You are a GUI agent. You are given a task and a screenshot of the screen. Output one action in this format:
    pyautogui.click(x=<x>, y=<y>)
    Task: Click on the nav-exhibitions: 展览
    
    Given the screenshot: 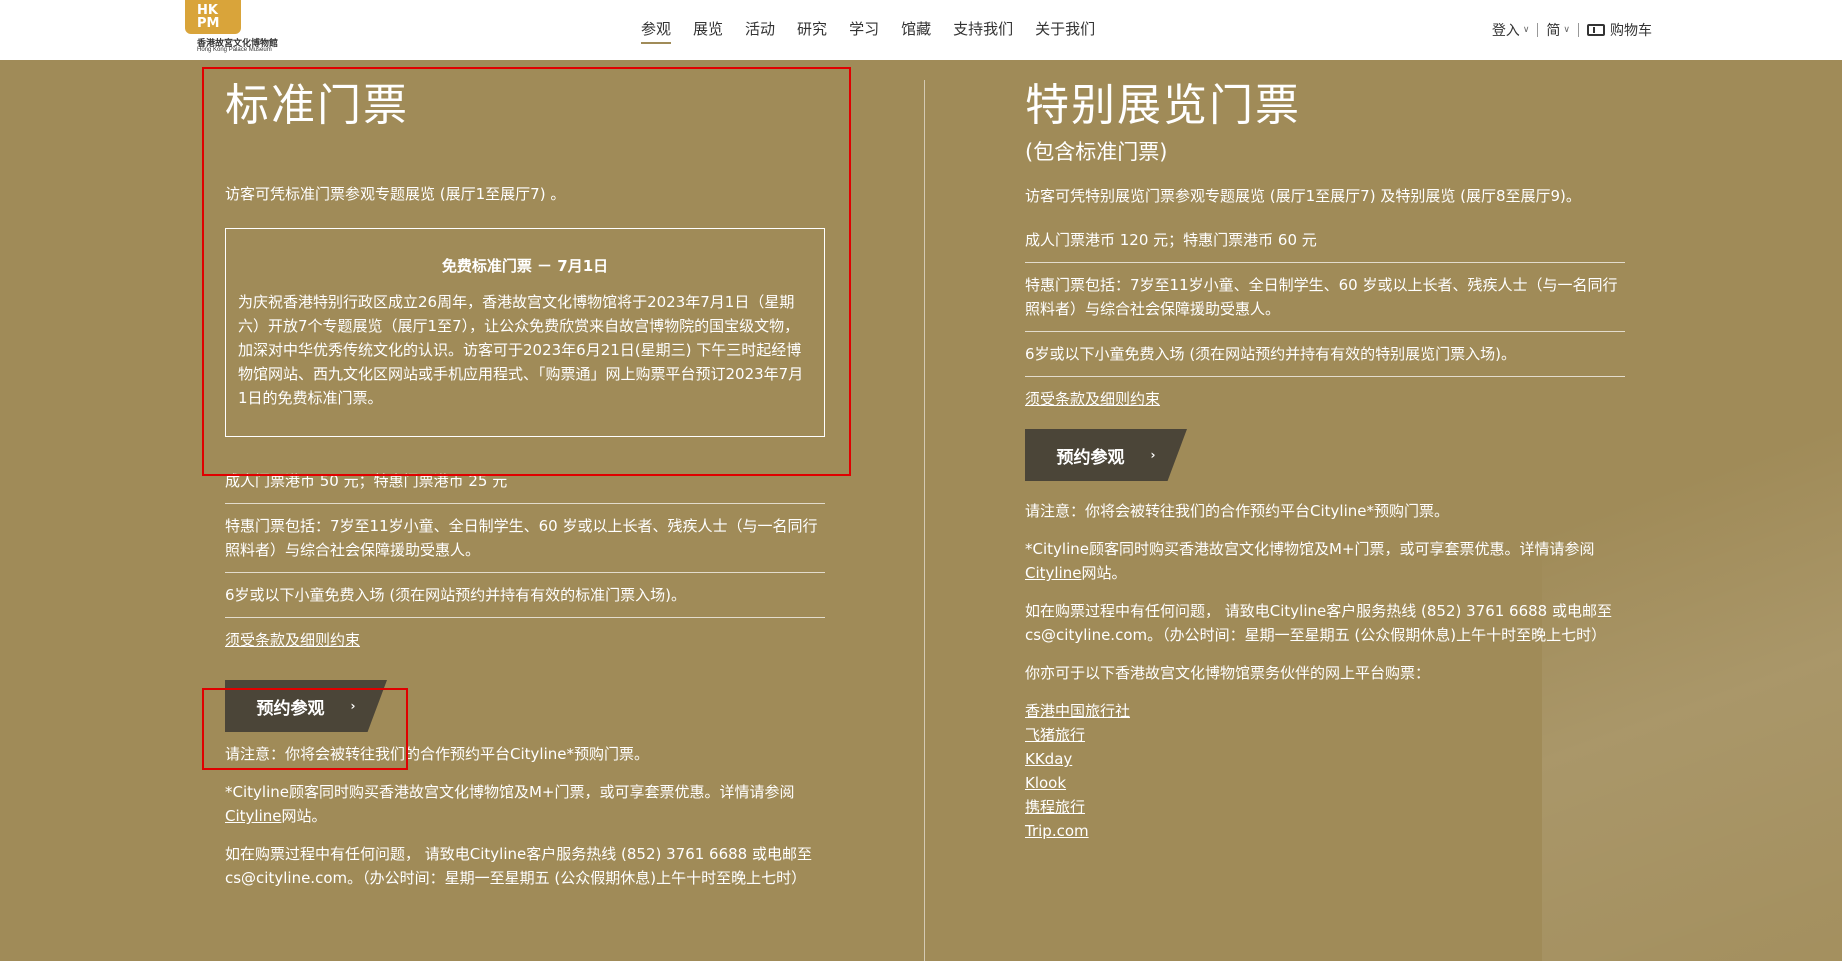 What is the action you would take?
    pyautogui.click(x=708, y=31)
    